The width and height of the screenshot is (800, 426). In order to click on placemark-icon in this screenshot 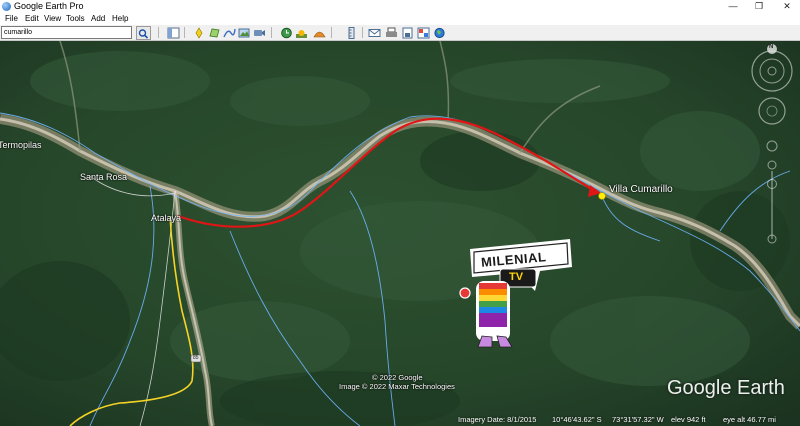, I will do `click(199, 33)`.